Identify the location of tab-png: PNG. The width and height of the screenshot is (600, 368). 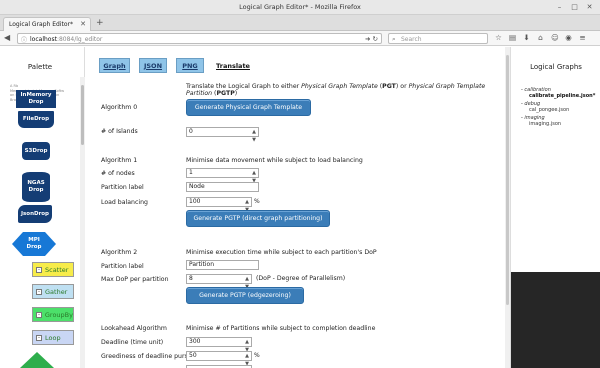
(190, 65).